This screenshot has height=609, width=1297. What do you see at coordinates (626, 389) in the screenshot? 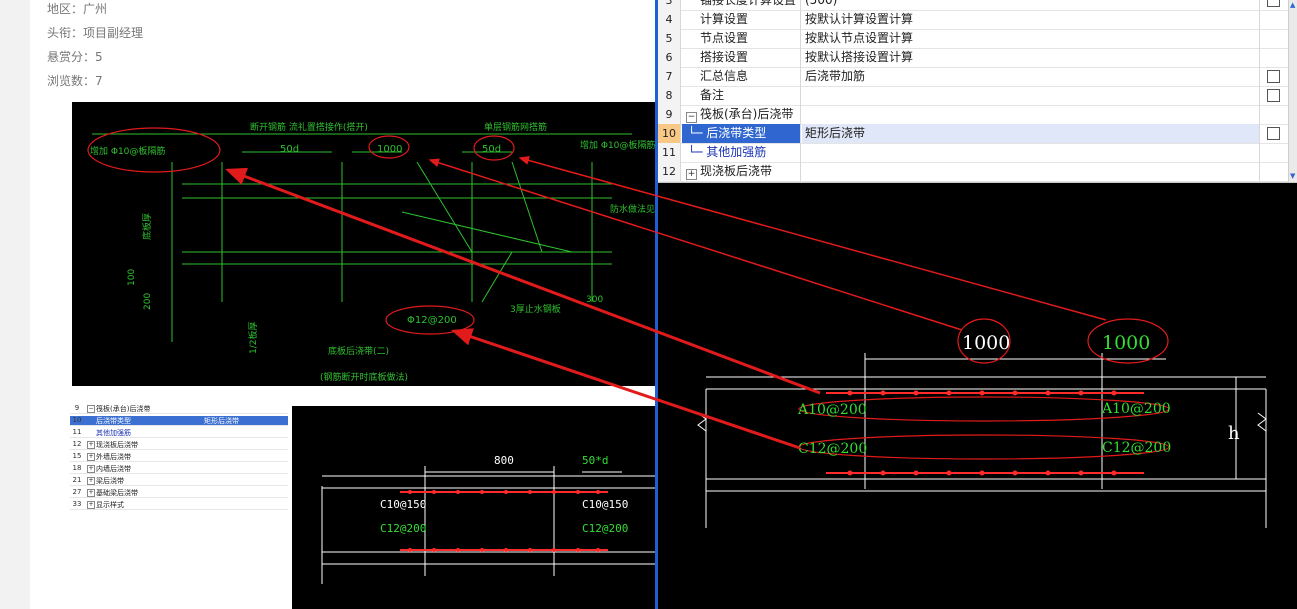
I see `arrow-to-phi12` at bounding box center [626, 389].